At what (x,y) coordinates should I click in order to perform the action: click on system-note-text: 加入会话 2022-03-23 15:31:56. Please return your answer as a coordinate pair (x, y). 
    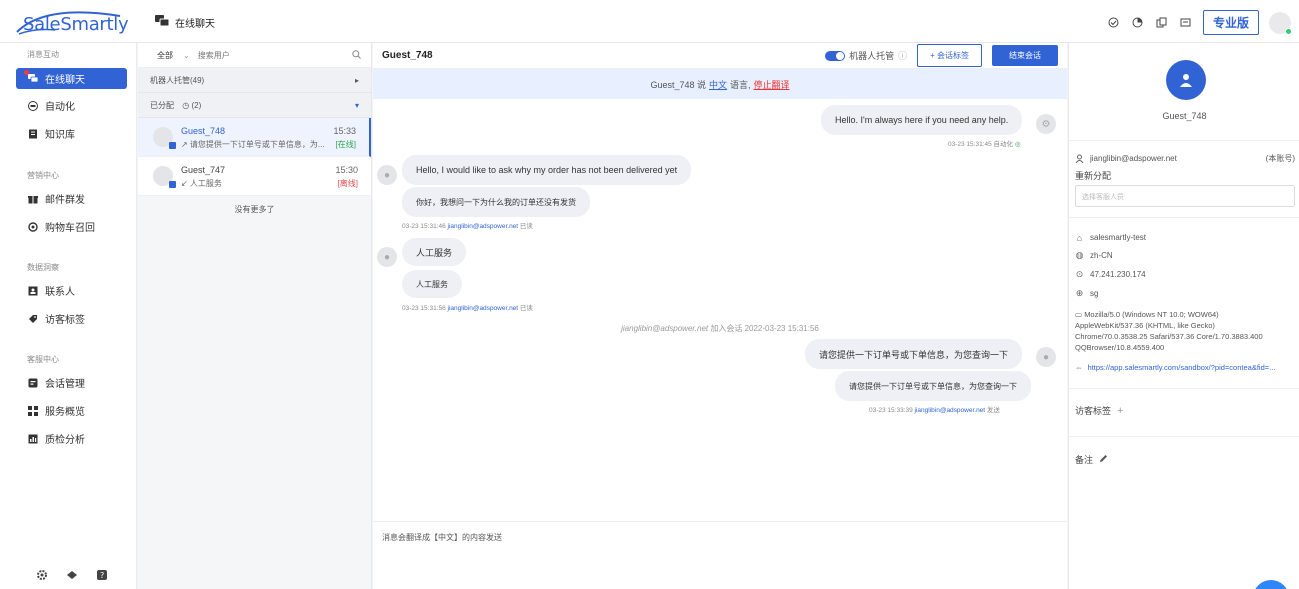
    Looking at the image, I should click on (764, 328).